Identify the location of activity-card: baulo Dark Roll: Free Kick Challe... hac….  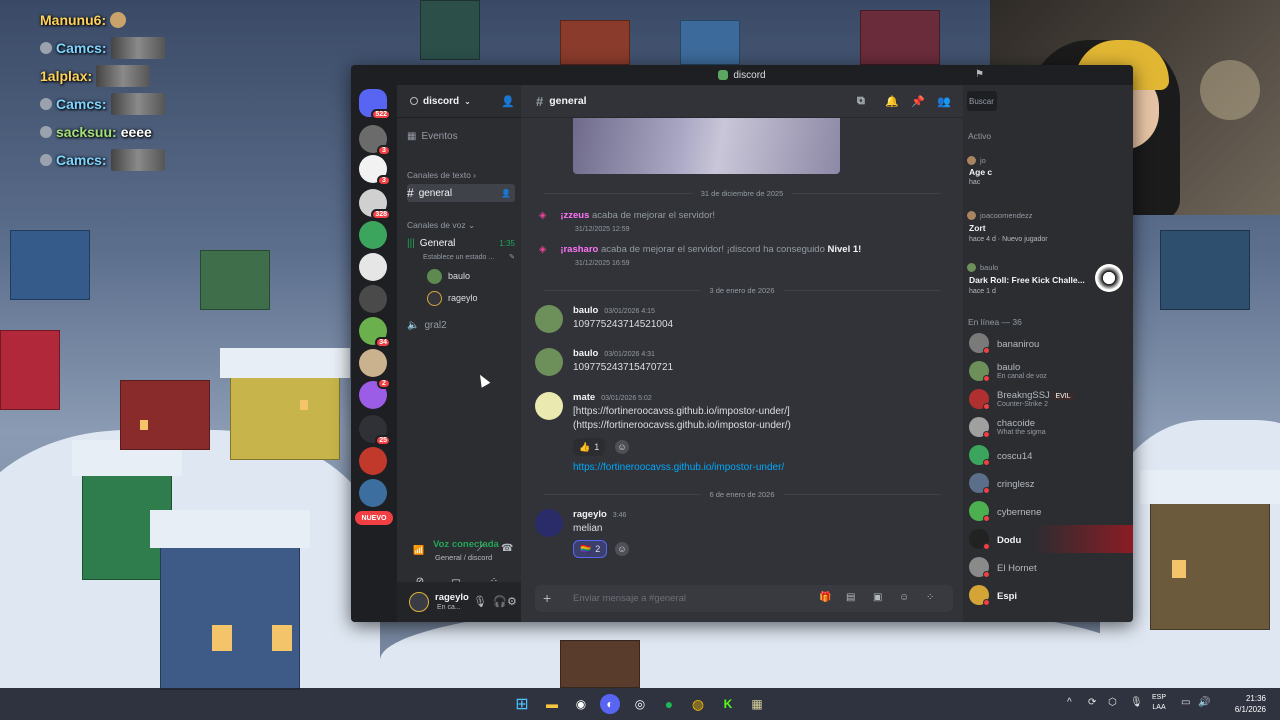
(1048, 282).